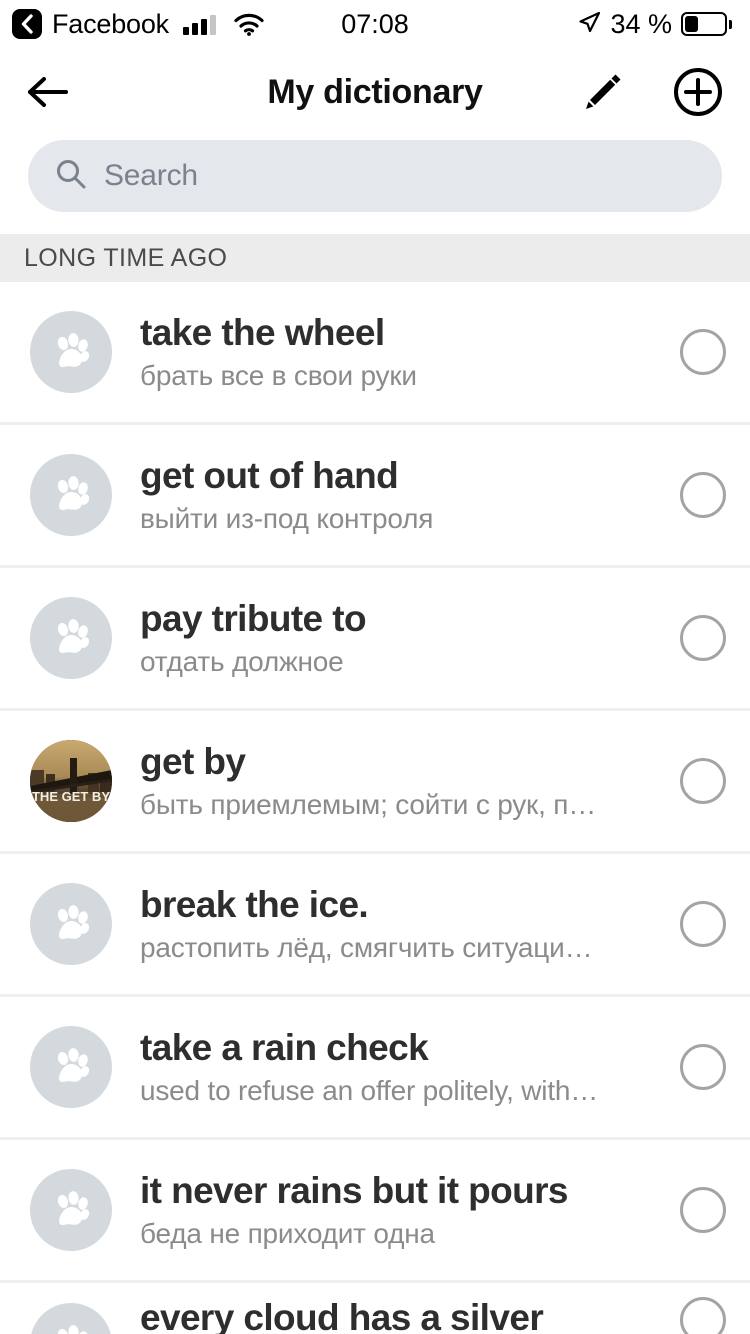  Describe the element at coordinates (342, 1315) in the screenshot. I see `list-item-title: every cloud has a silver` at that location.